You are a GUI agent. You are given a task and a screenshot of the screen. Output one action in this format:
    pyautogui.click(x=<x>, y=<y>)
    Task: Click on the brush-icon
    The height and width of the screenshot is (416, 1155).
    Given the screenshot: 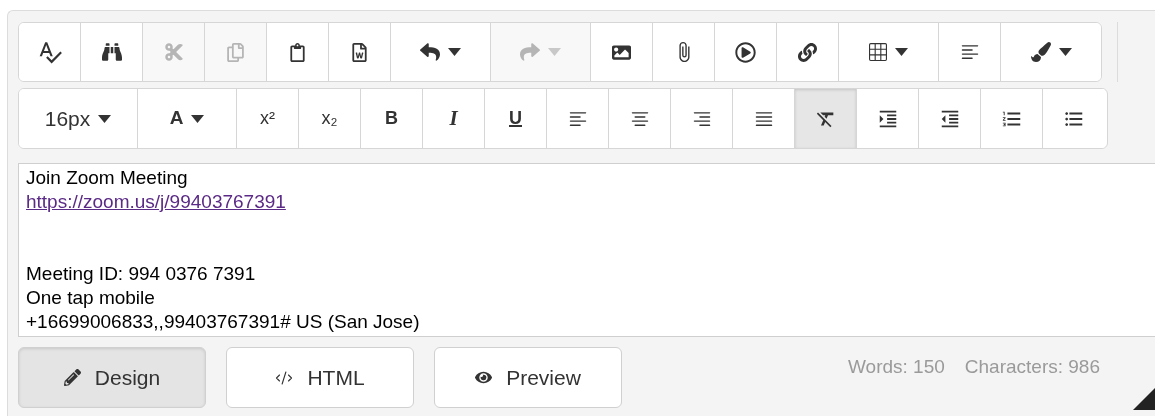 What is the action you would take?
    pyautogui.click(x=1040, y=52)
    